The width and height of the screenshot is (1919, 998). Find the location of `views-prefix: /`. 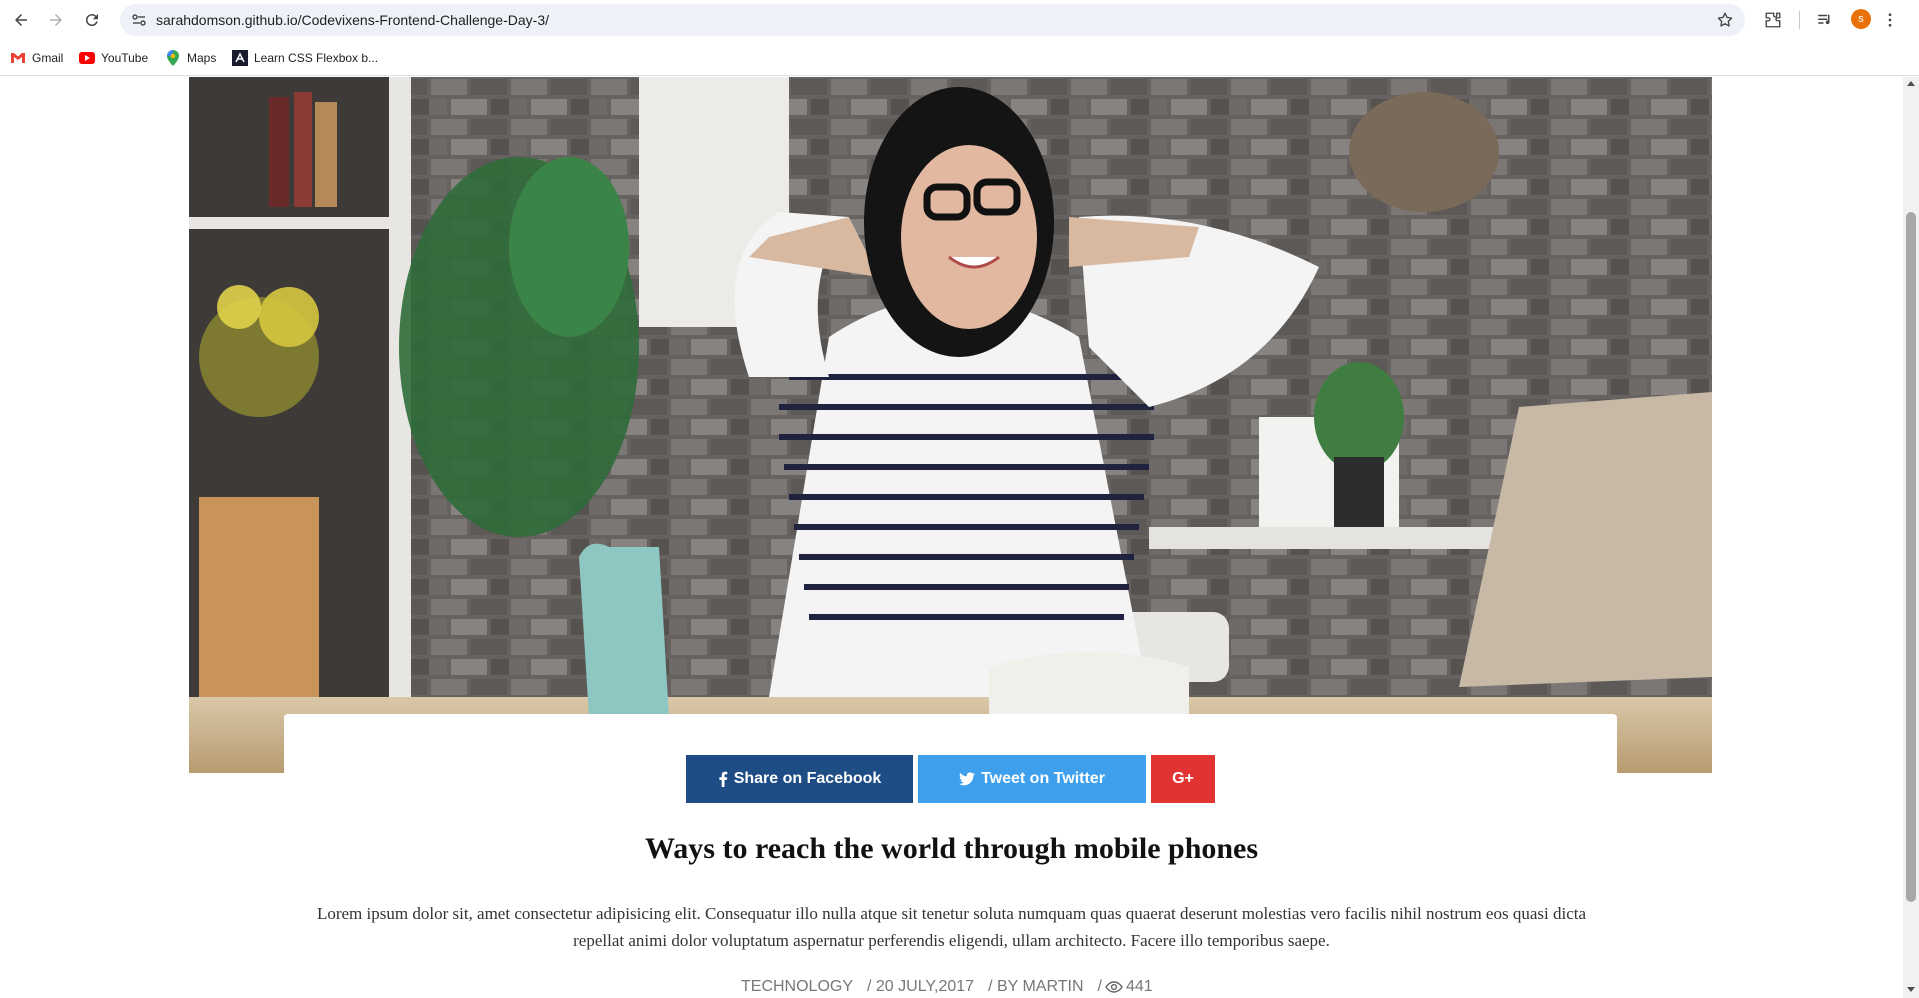

views-prefix: / is located at coordinates (1099, 986).